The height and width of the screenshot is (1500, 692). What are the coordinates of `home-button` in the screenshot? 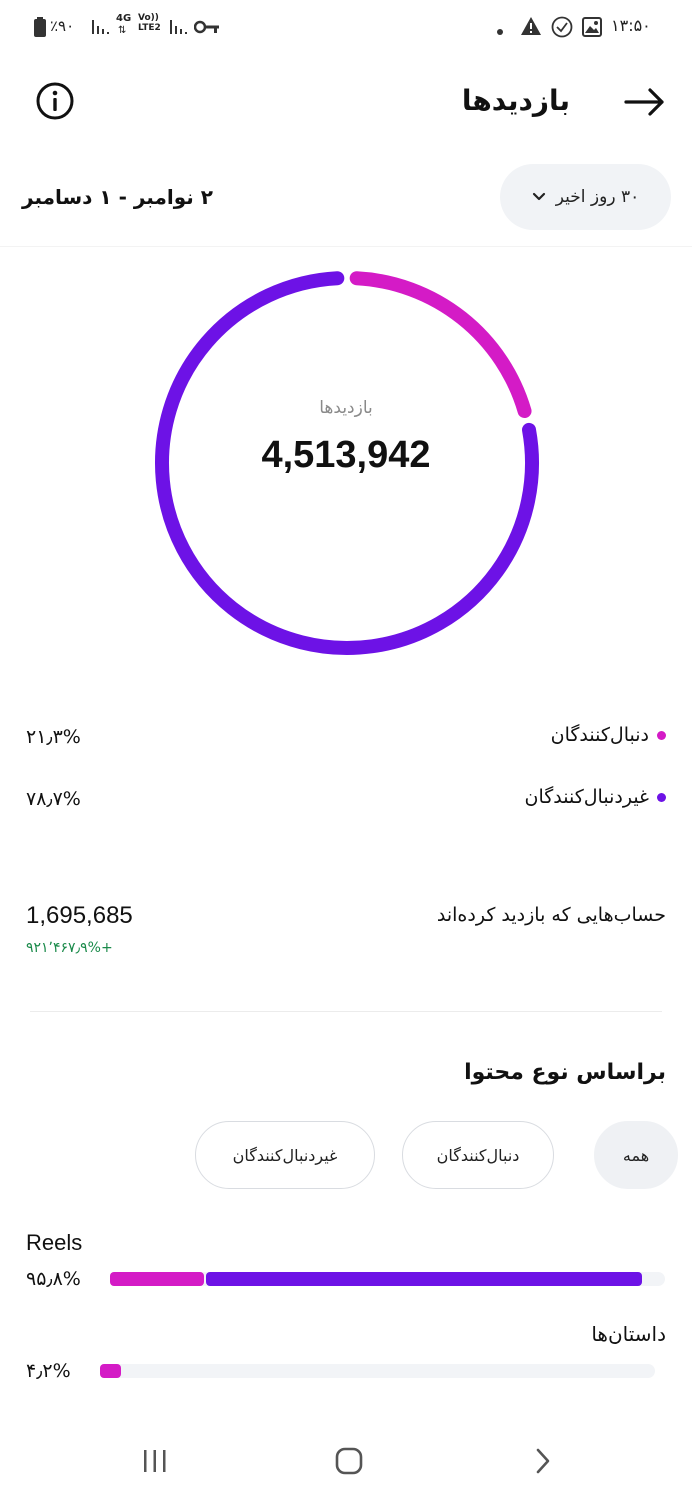 It's located at (349, 1461).